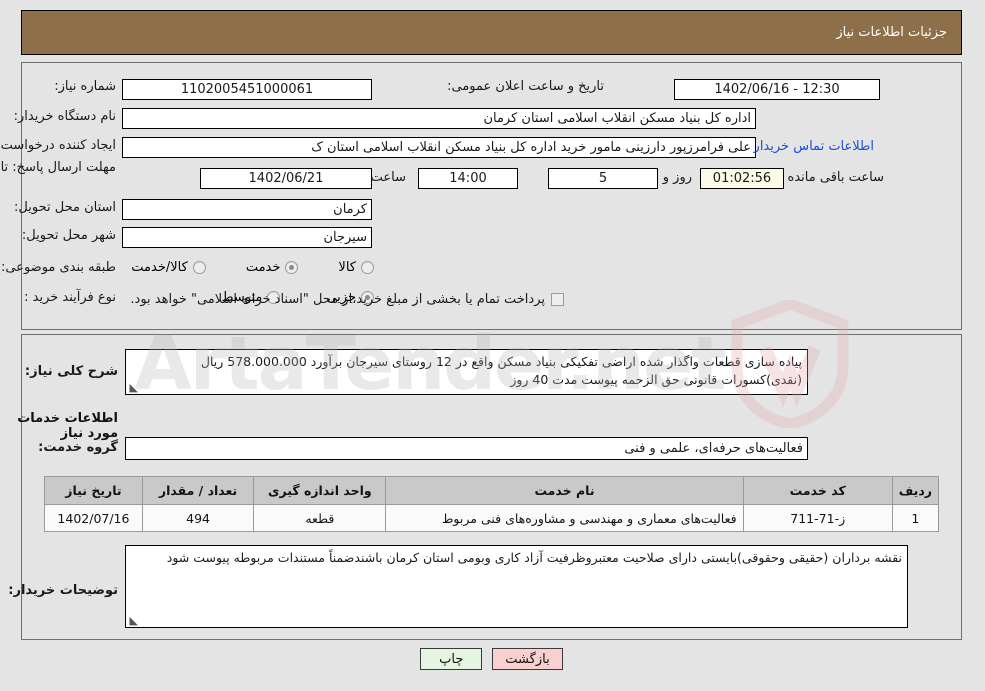 The image size is (985, 691). Describe the element at coordinates (778, 89) in the screenshot. I see `announce-datetime-value: 12:30 - 1402/06/16` at that location.